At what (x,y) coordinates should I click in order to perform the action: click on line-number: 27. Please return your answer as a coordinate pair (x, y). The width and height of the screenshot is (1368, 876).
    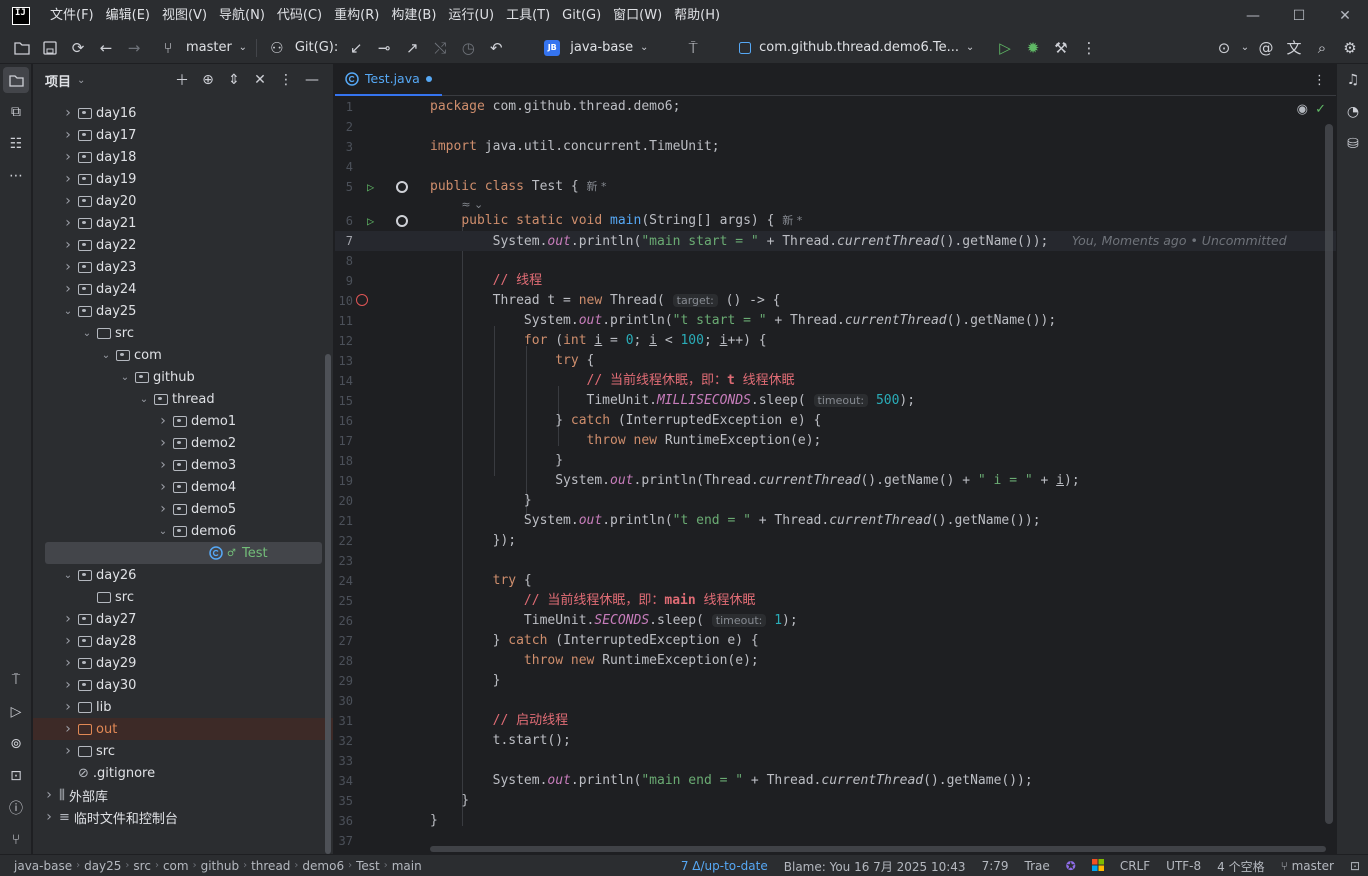
    Looking at the image, I should click on (344, 641).